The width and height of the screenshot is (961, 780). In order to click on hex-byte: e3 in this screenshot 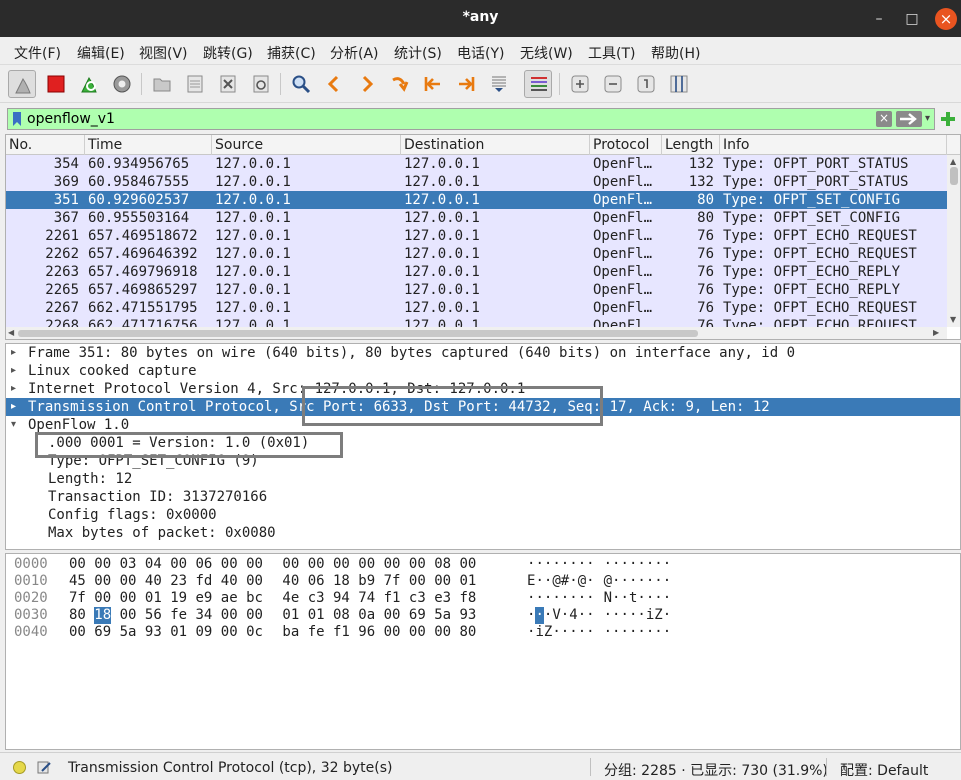, I will do `click(442, 598)`.